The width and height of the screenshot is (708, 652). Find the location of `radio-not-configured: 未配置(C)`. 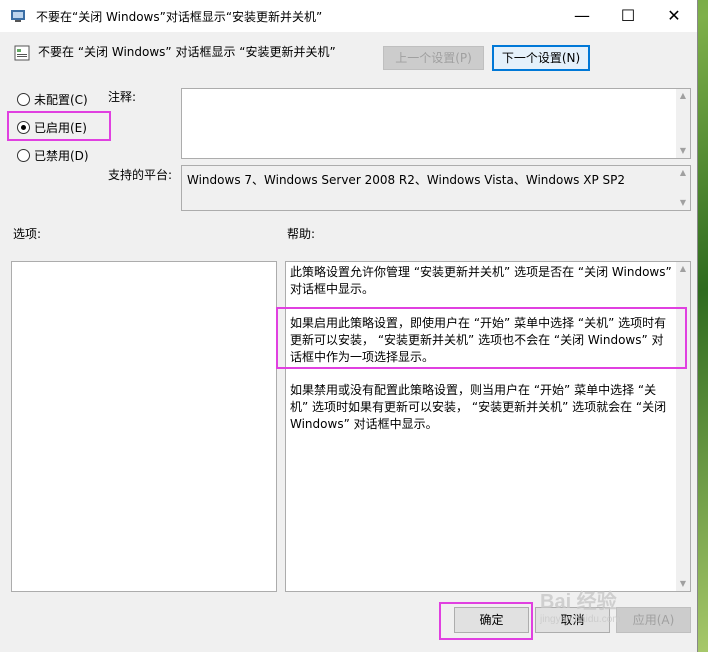

radio-not-configured: 未配置(C) is located at coordinates (52, 99).